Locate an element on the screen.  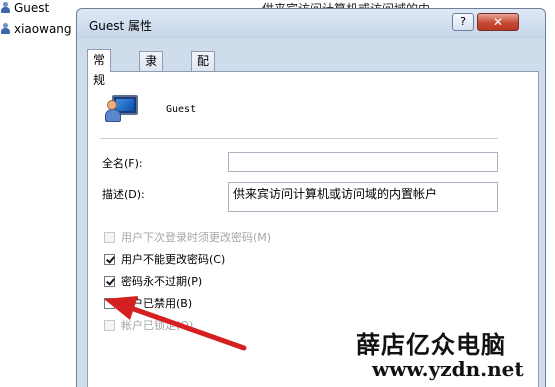
watermark-title: 薛店亿众电脑 is located at coordinates (431, 344).